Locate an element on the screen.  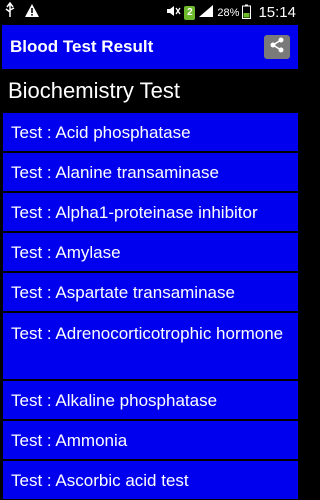
list-item-acid-phosphatase: Test : Acid phosphatase is located at coordinates (150, 131).